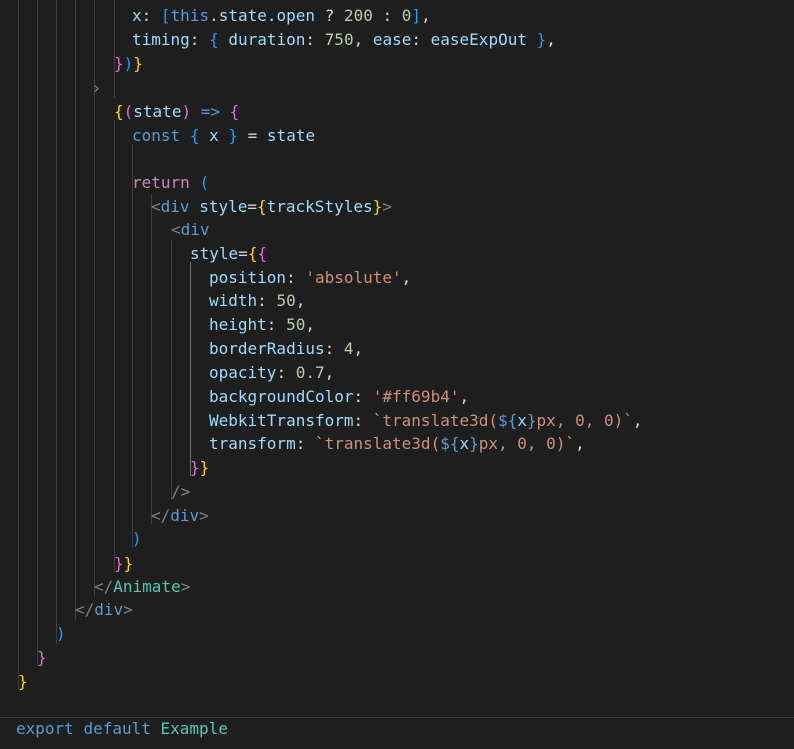 The height and width of the screenshot is (749, 794). I want to click on code-token: style, so click(223, 206).